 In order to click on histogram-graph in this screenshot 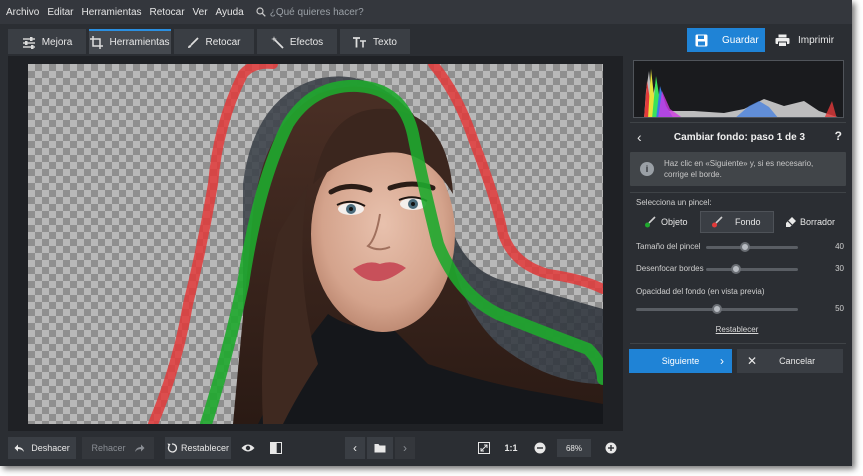, I will do `click(741, 93)`.